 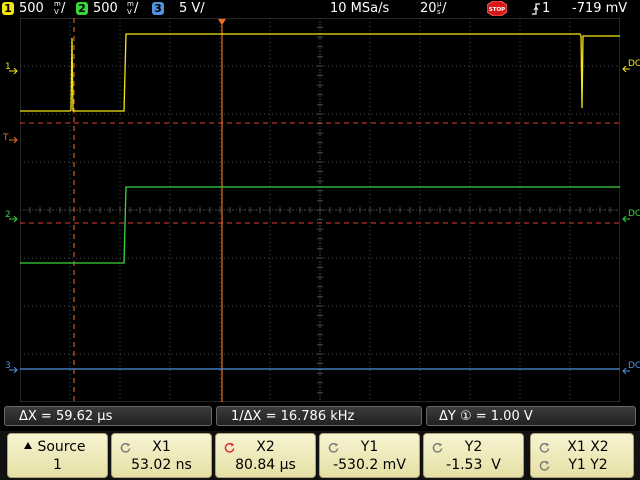 What do you see at coordinates (161, 447) in the screenshot?
I see `x1-label: X1` at bounding box center [161, 447].